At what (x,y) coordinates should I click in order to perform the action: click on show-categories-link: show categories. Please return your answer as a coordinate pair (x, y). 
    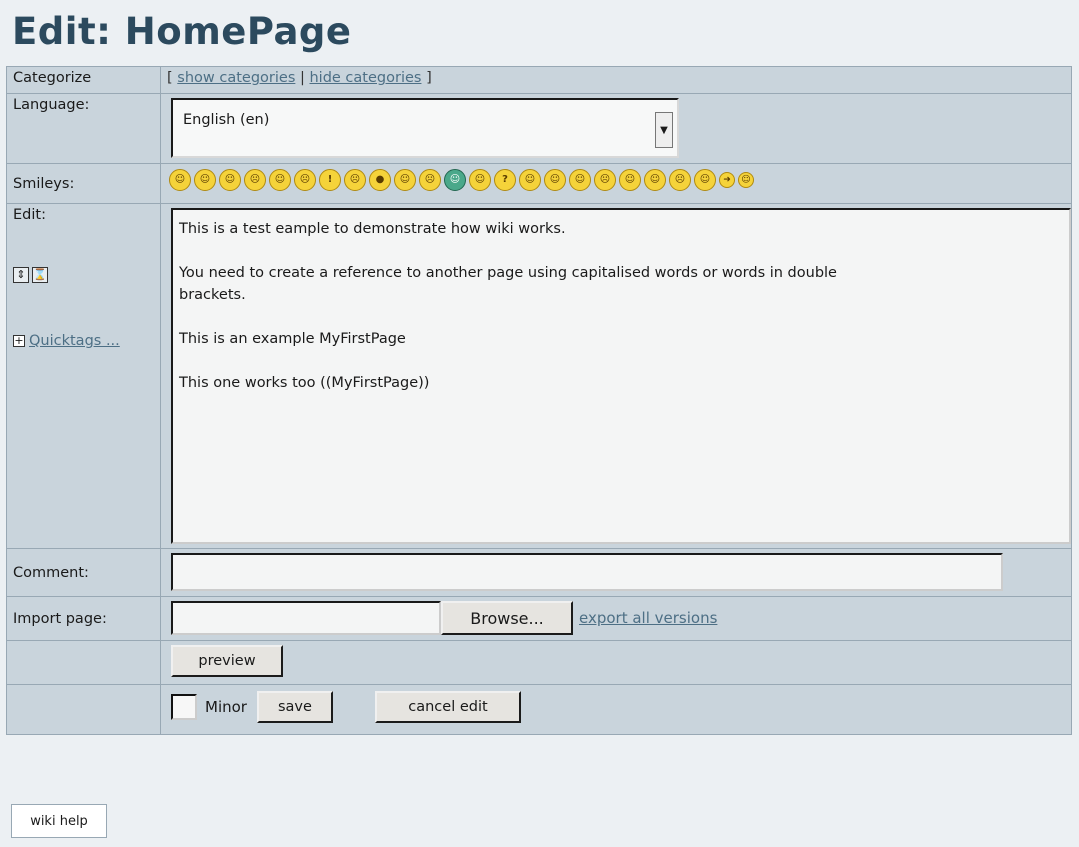
    Looking at the image, I should click on (236, 78).